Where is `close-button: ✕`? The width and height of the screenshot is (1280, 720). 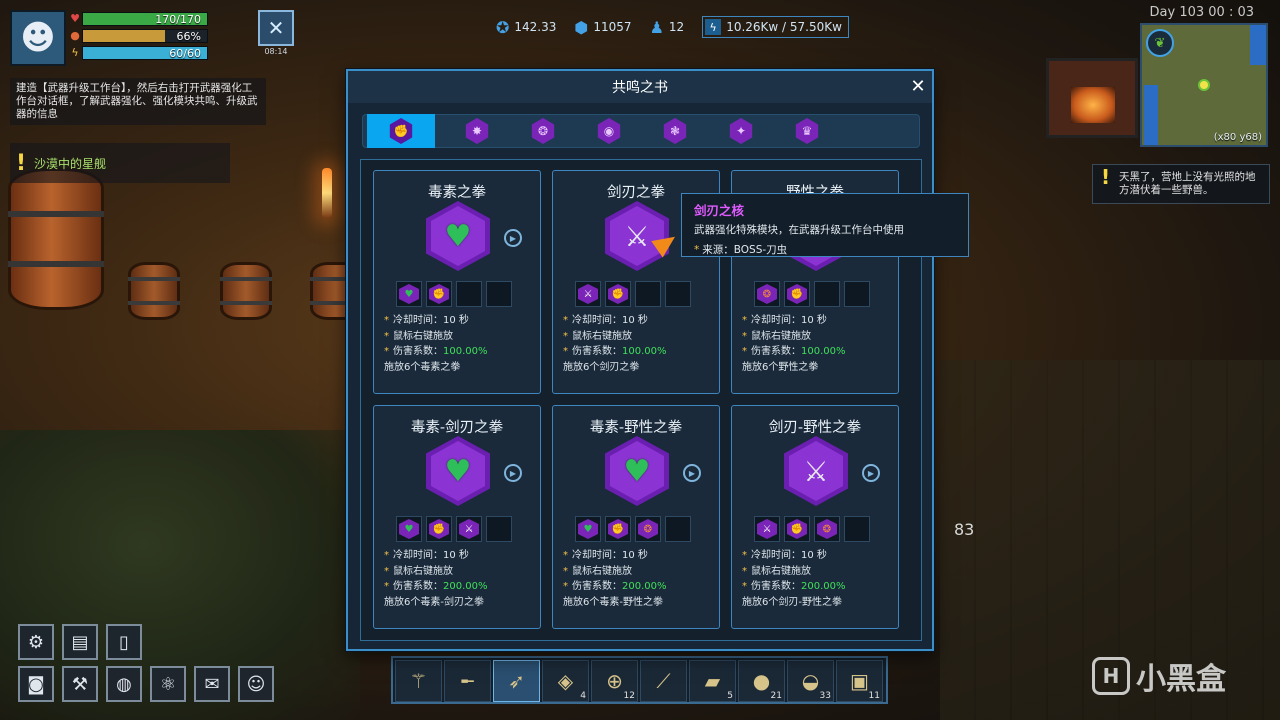 close-button: ✕ is located at coordinates (918, 87).